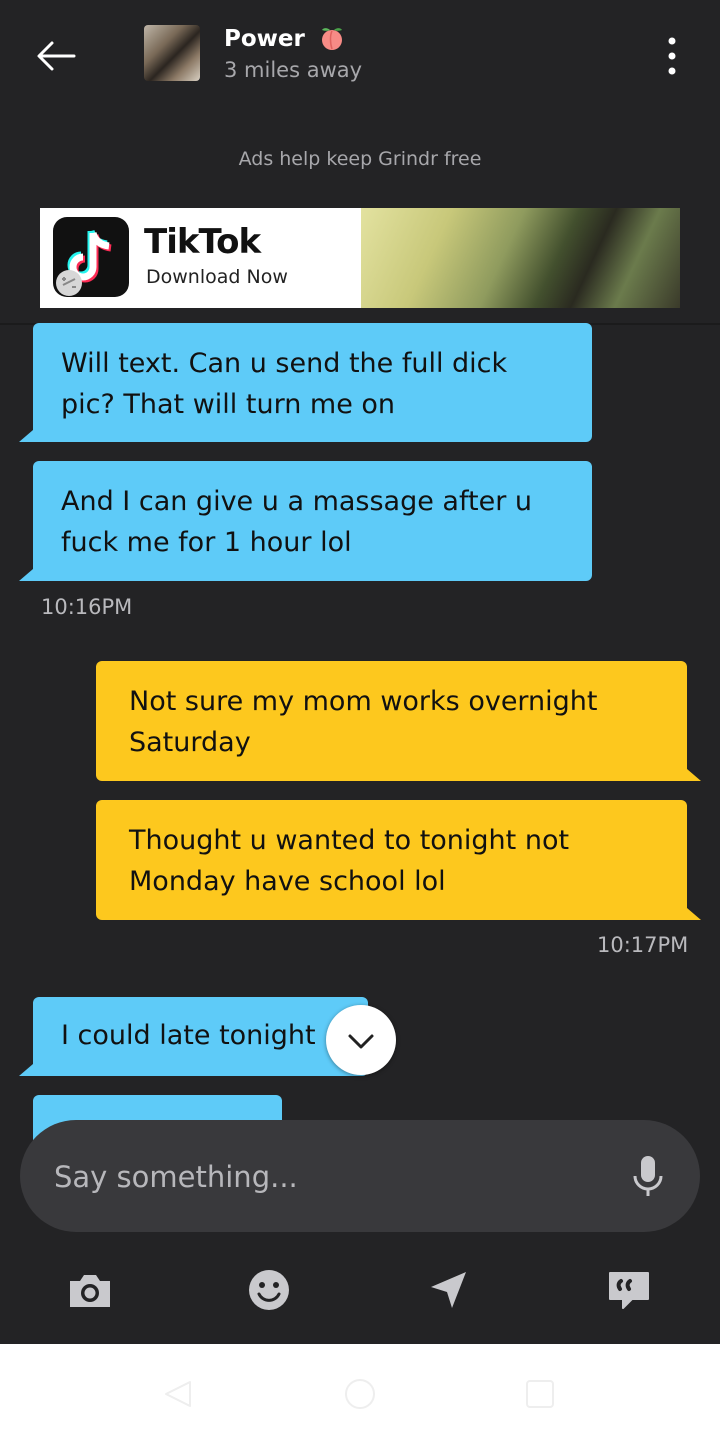  I want to click on nav-recents-icon, so click(540, 1394).